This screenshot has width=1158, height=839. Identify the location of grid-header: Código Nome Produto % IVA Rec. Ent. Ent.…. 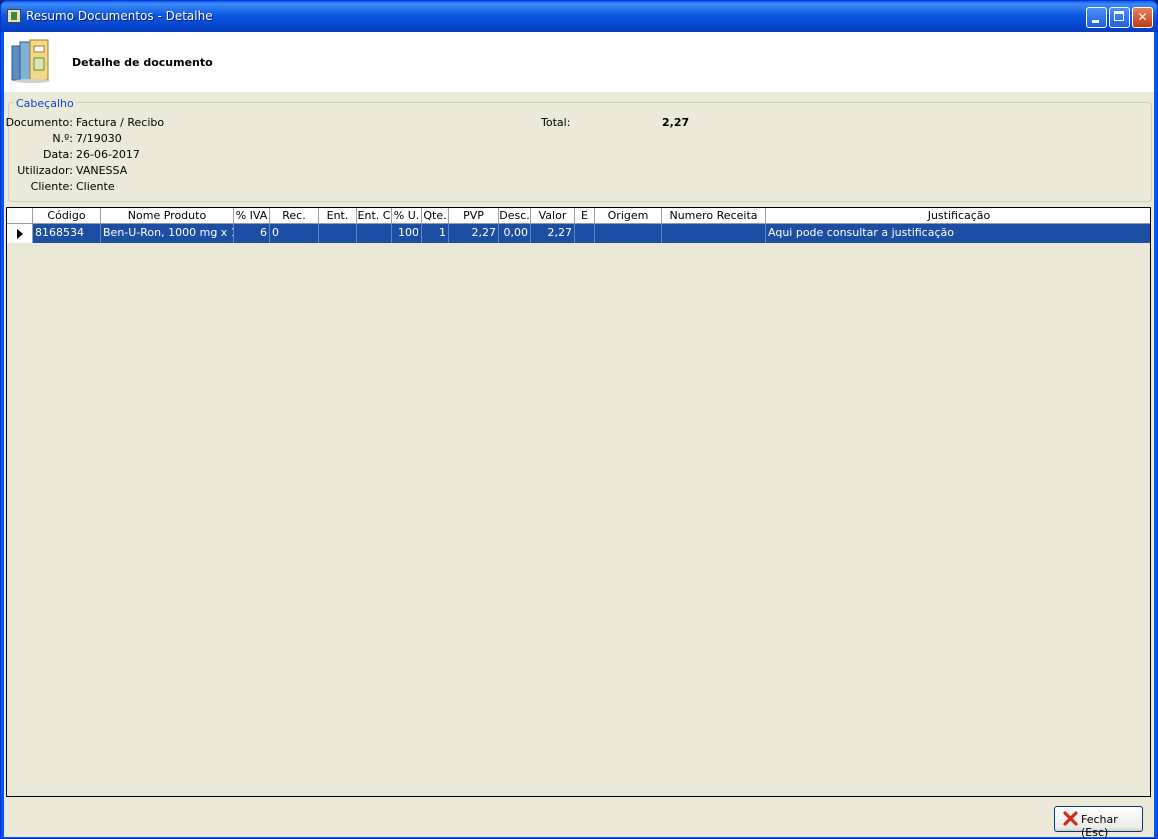
(578, 216).